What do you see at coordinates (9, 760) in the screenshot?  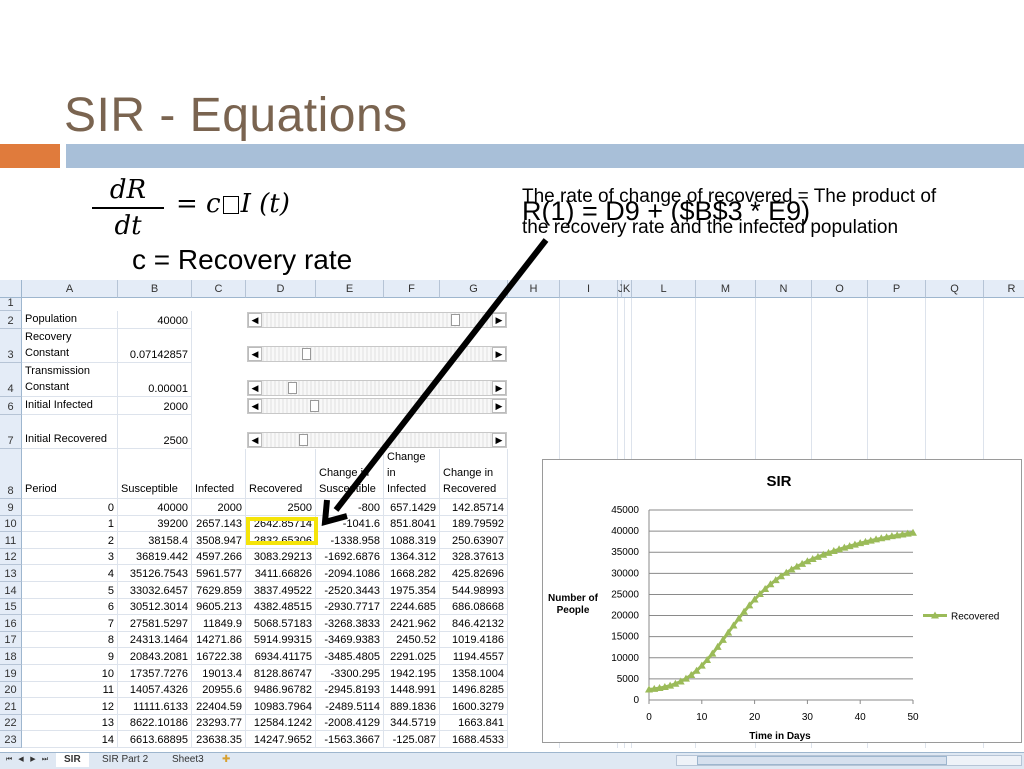 I see `first-sheet-icon: ⏮` at bounding box center [9, 760].